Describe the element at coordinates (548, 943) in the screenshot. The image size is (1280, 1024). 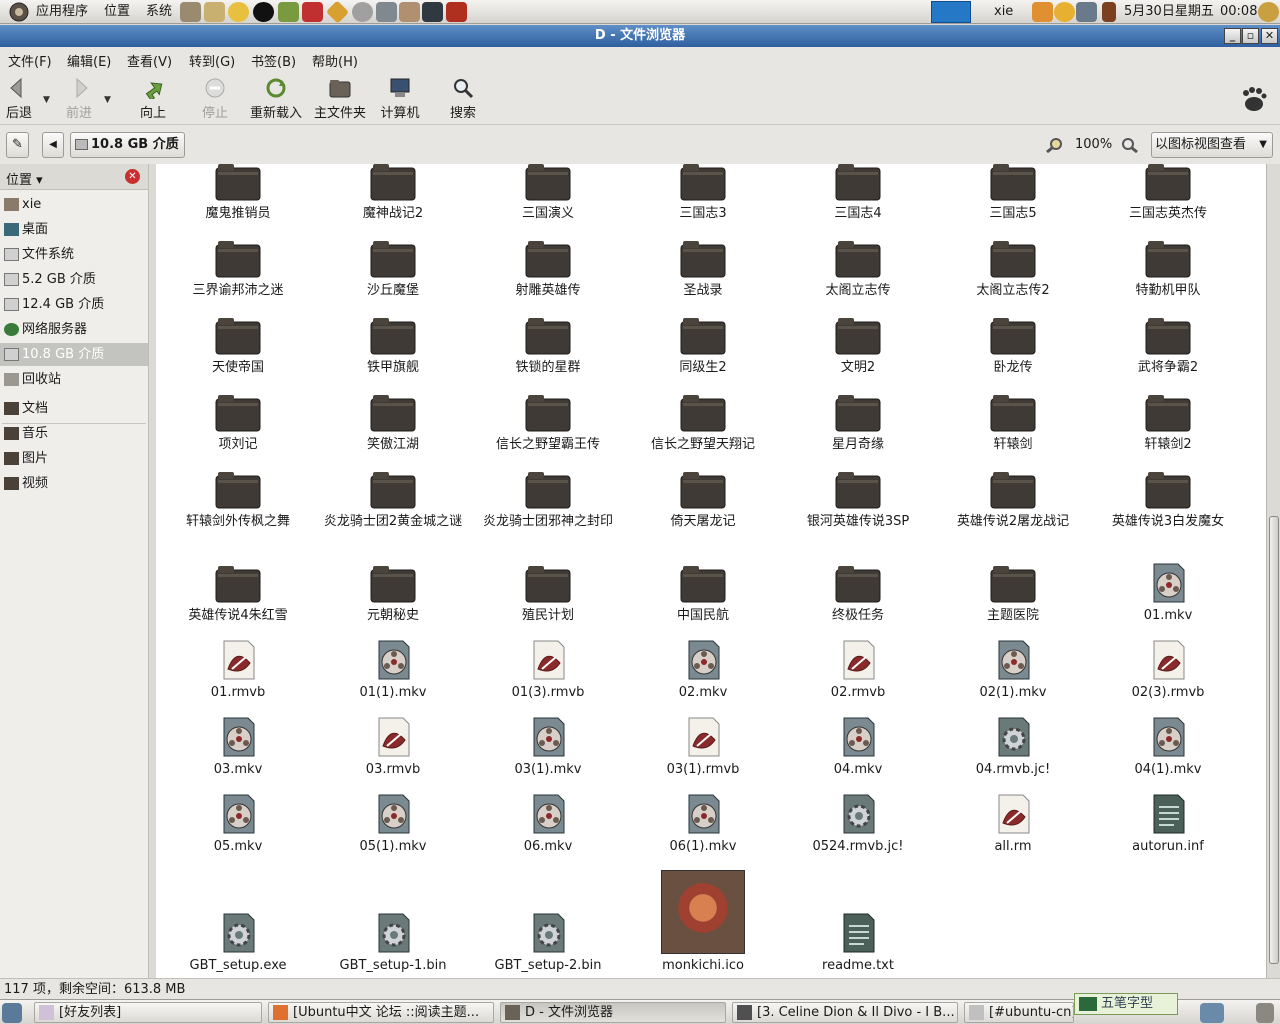
I see `file-item: GBT_setup-2.bin` at that location.